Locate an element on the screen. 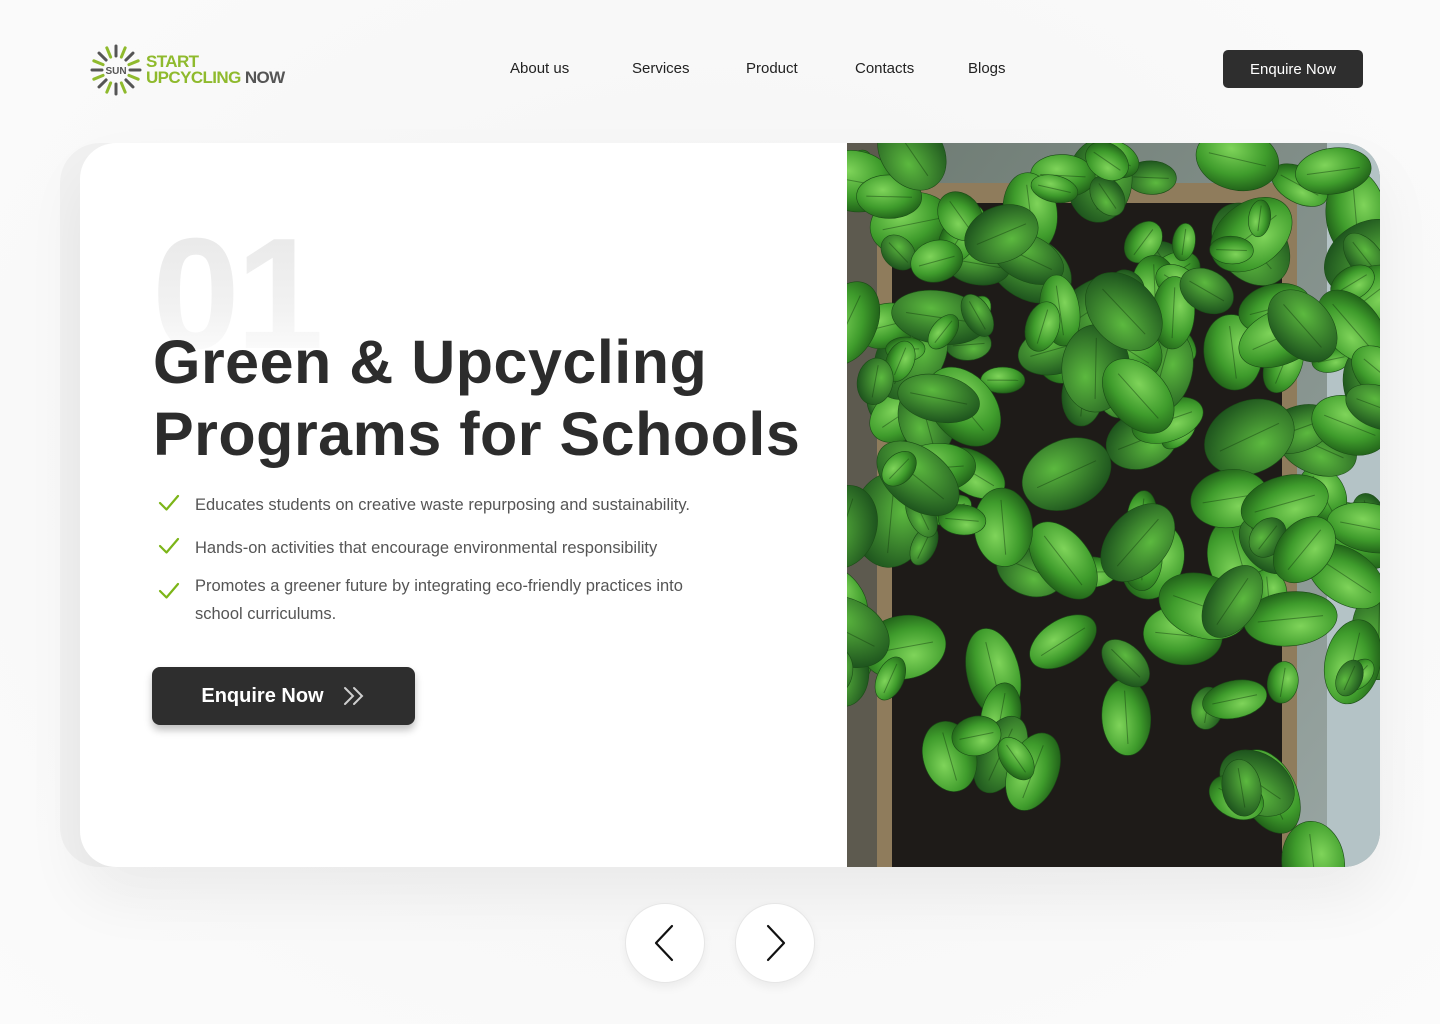 The image size is (1440, 1024). sun-logo-icon: SUN is located at coordinates (116, 70).